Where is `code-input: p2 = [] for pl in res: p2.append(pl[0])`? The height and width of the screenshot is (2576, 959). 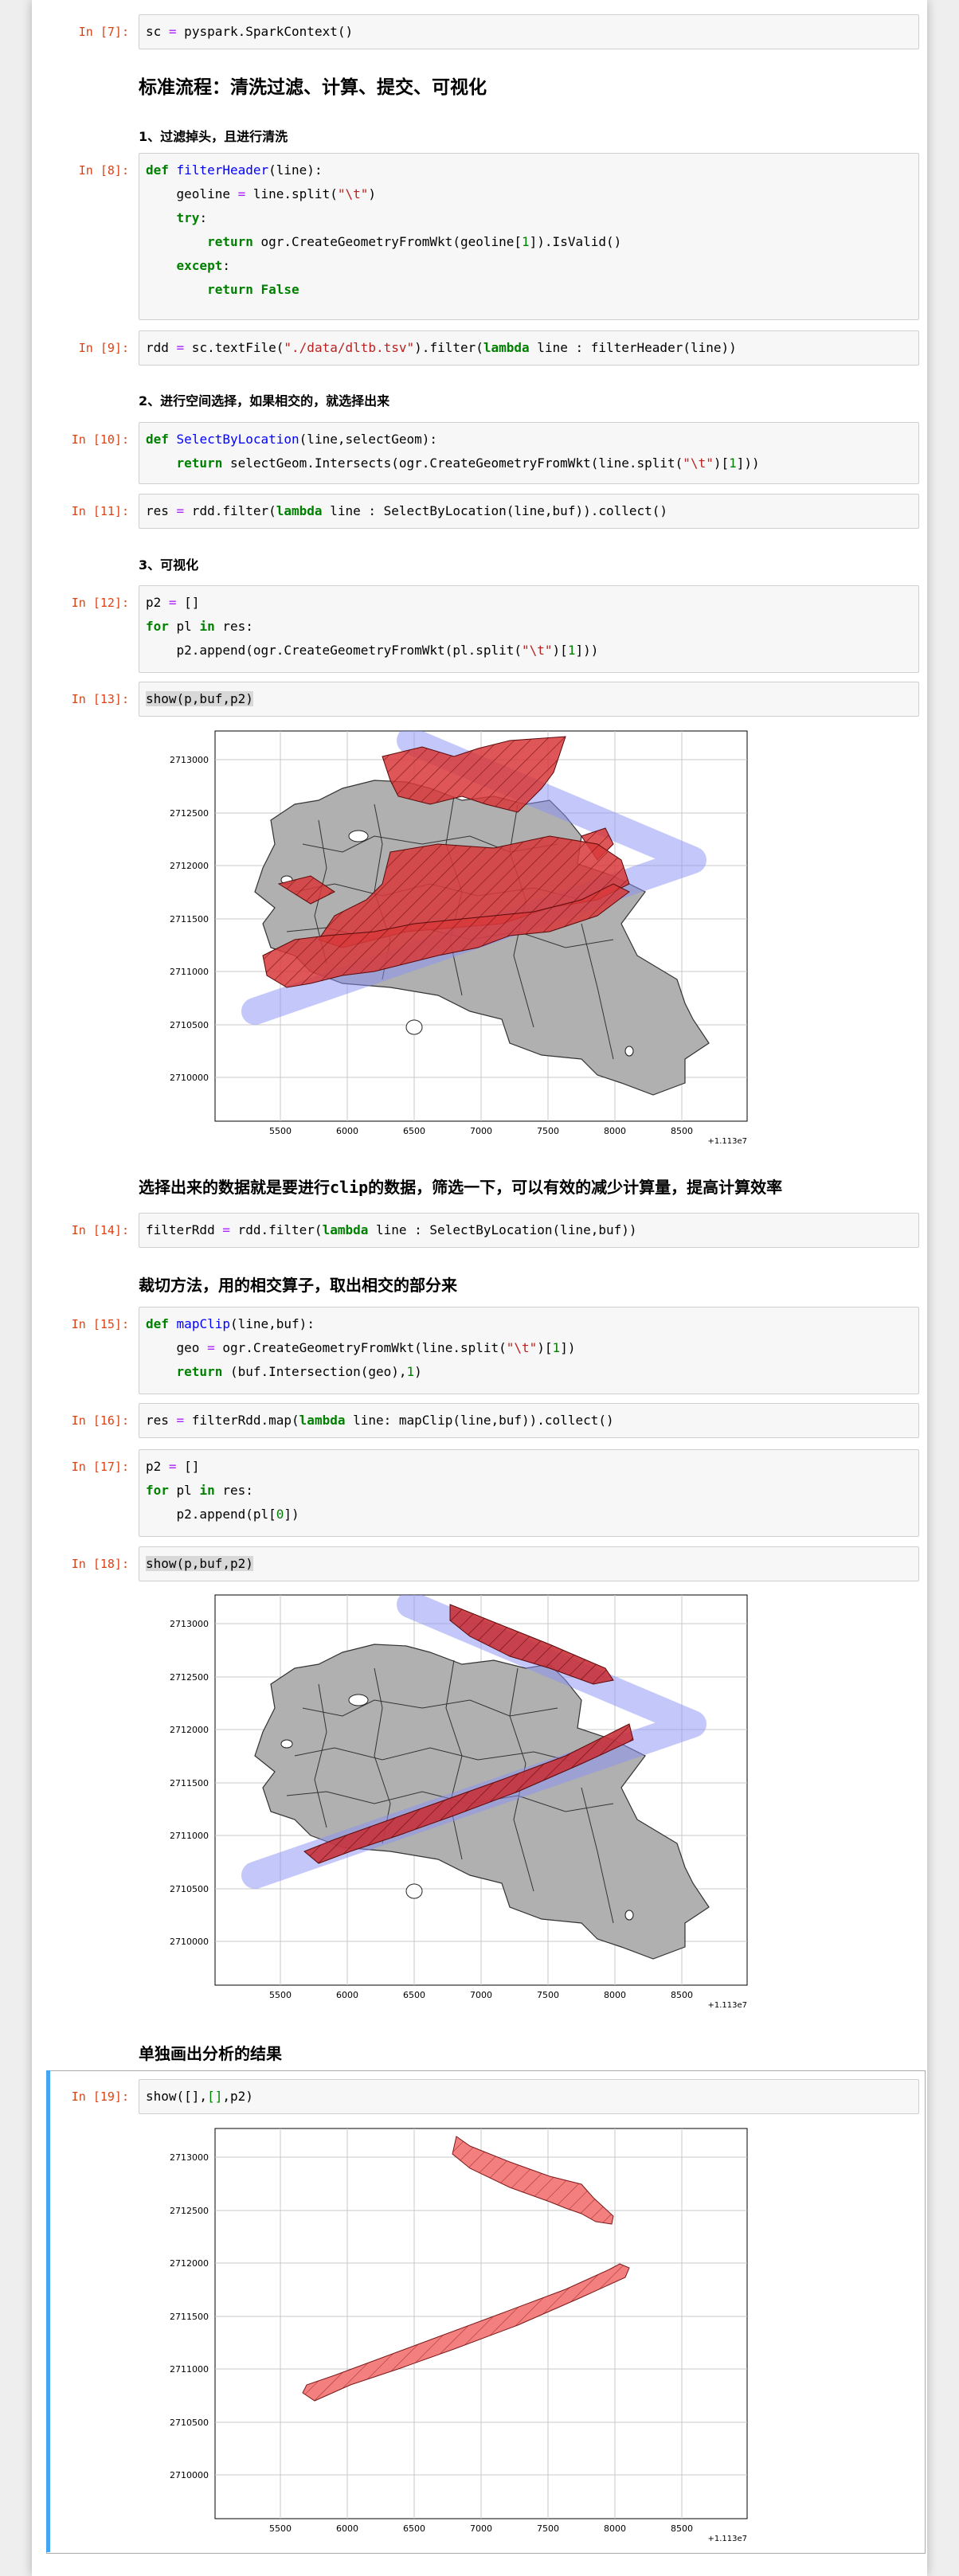
code-input: p2 = [] for pl in res: p2.append(pl[0]) is located at coordinates (529, 1493).